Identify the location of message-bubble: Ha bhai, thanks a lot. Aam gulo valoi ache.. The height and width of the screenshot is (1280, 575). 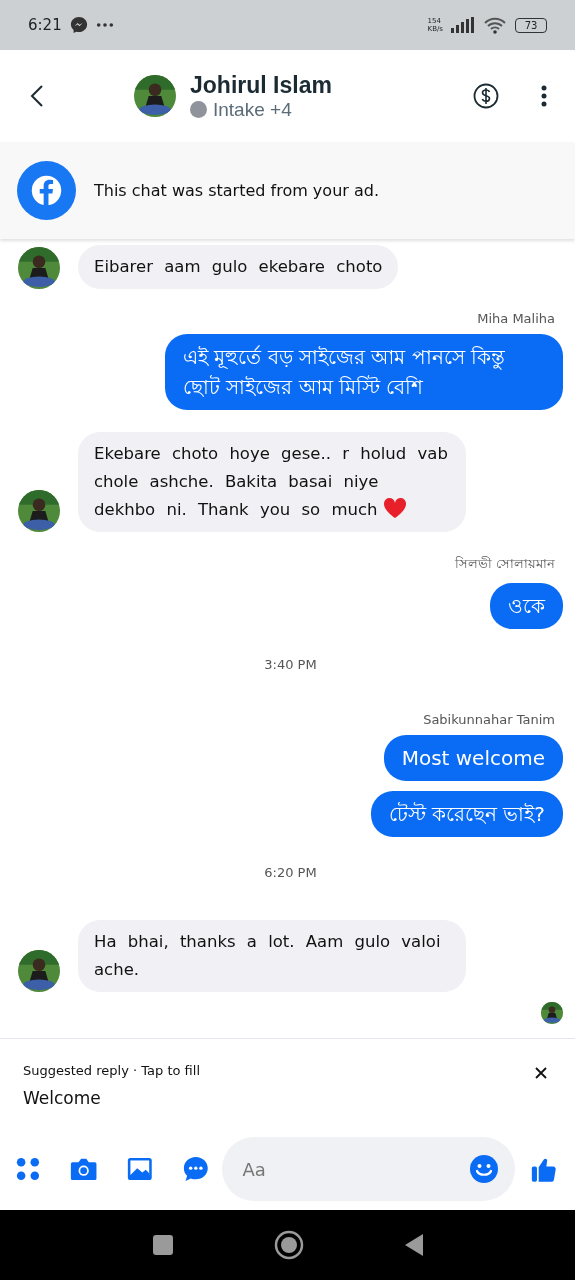
(272, 956).